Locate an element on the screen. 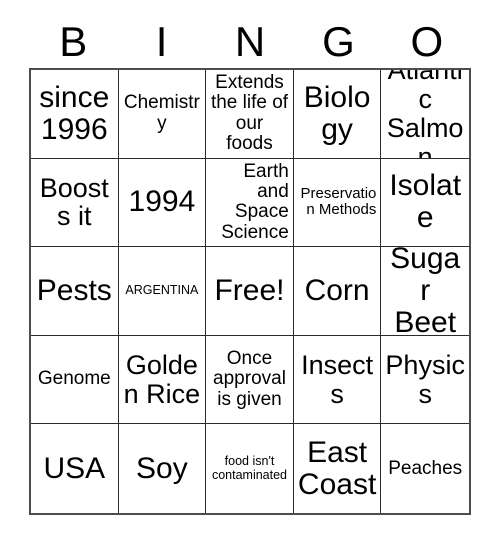 The width and height of the screenshot is (500, 544). bingo-cell-label: Corn is located at coordinates (337, 290).